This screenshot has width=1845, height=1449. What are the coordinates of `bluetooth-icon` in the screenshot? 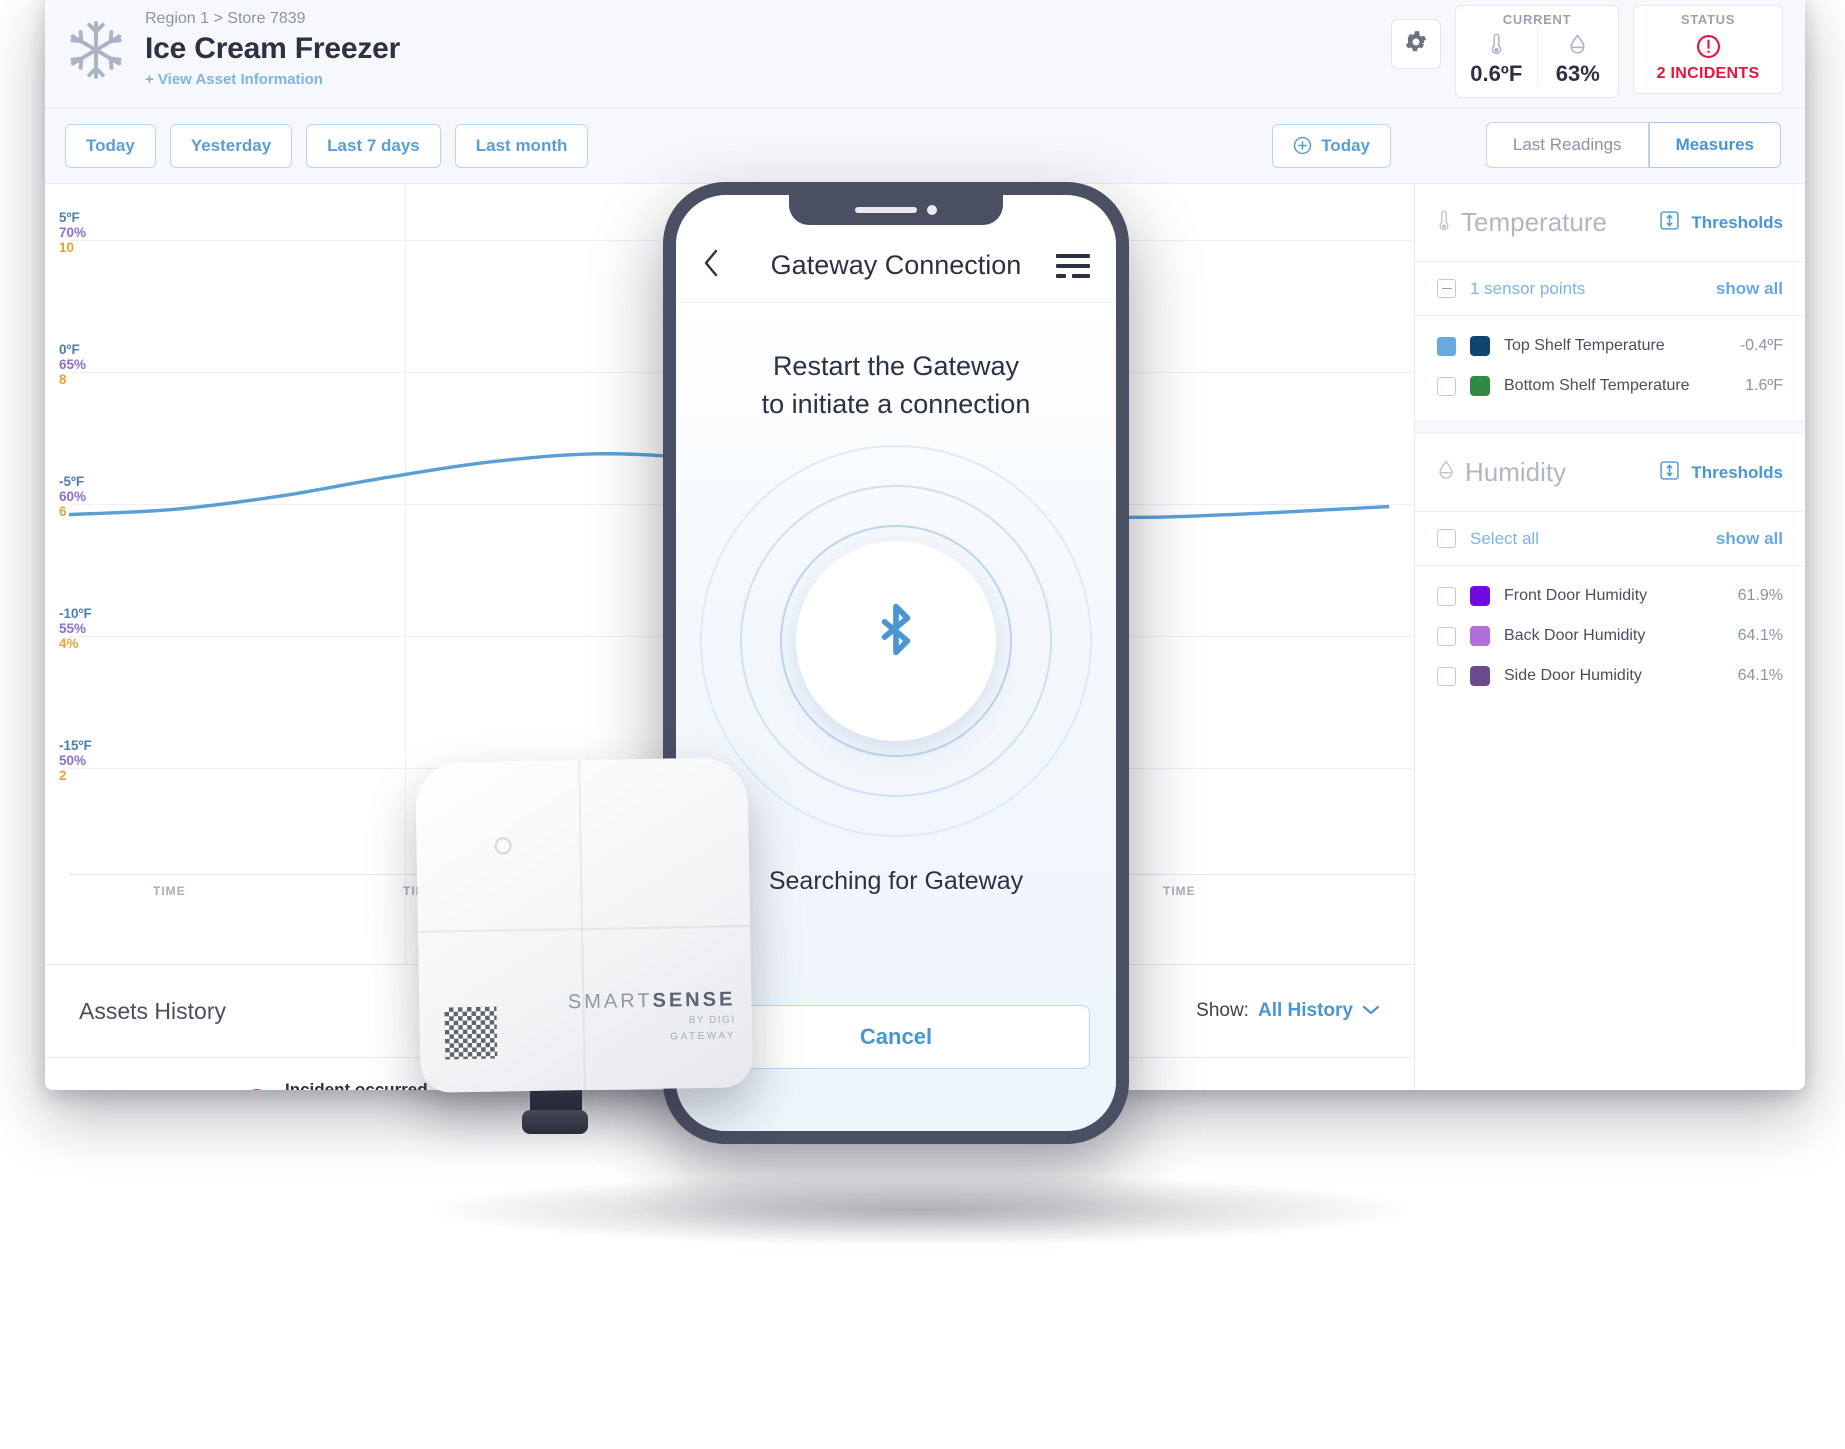 It's located at (896, 641).